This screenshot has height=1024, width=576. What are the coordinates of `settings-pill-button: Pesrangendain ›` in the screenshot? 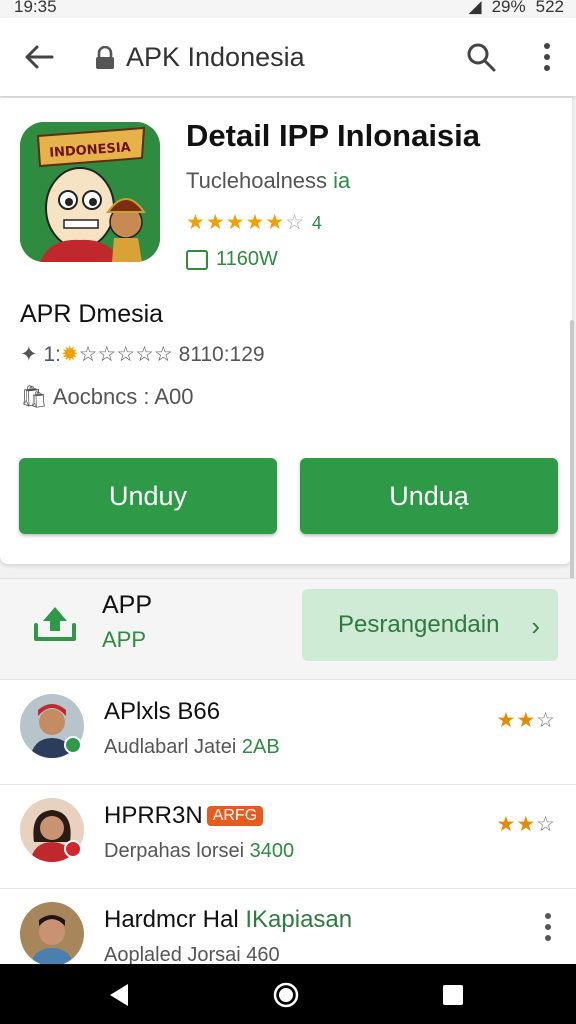 It's located at (430, 625).